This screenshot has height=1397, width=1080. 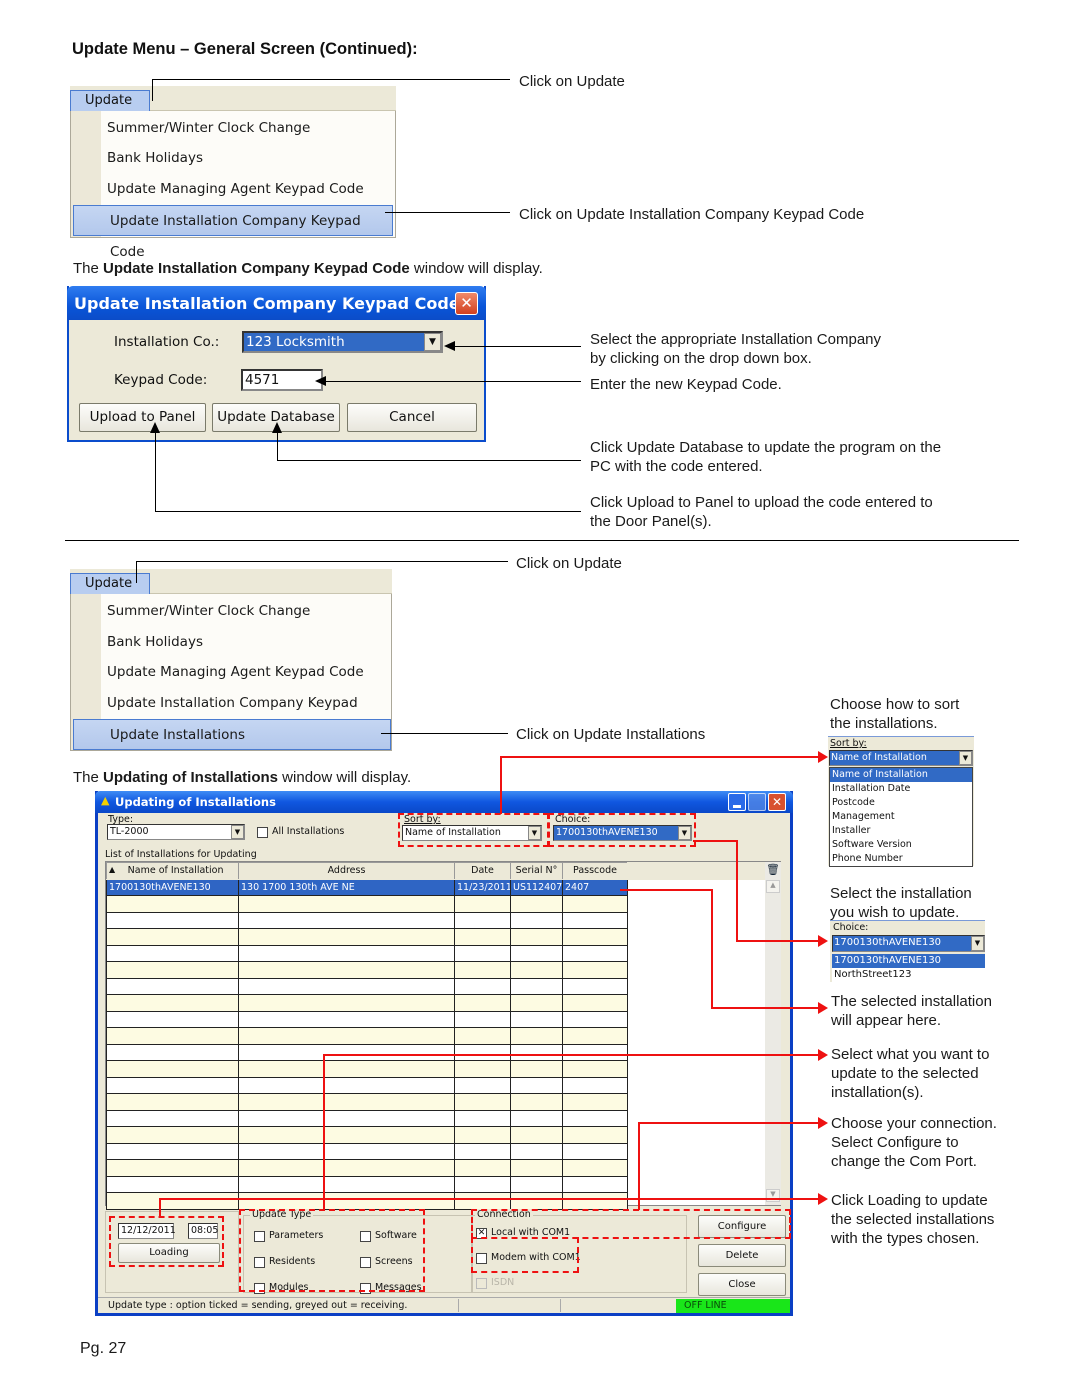 What do you see at coordinates (232, 734) in the screenshot?
I see `menu-item-update-installations: Update Installations` at bounding box center [232, 734].